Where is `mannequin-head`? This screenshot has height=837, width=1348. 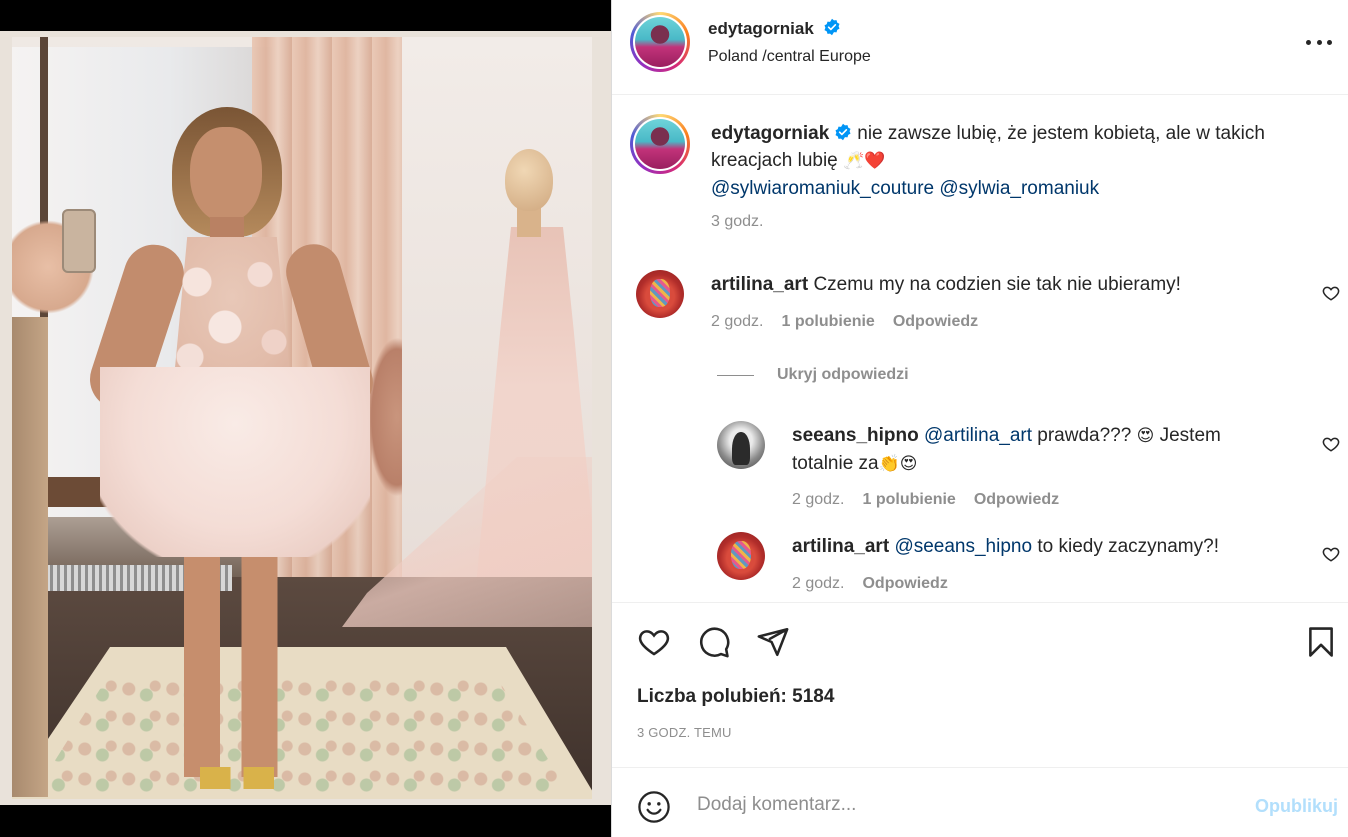
mannequin-head is located at coordinates (529, 180).